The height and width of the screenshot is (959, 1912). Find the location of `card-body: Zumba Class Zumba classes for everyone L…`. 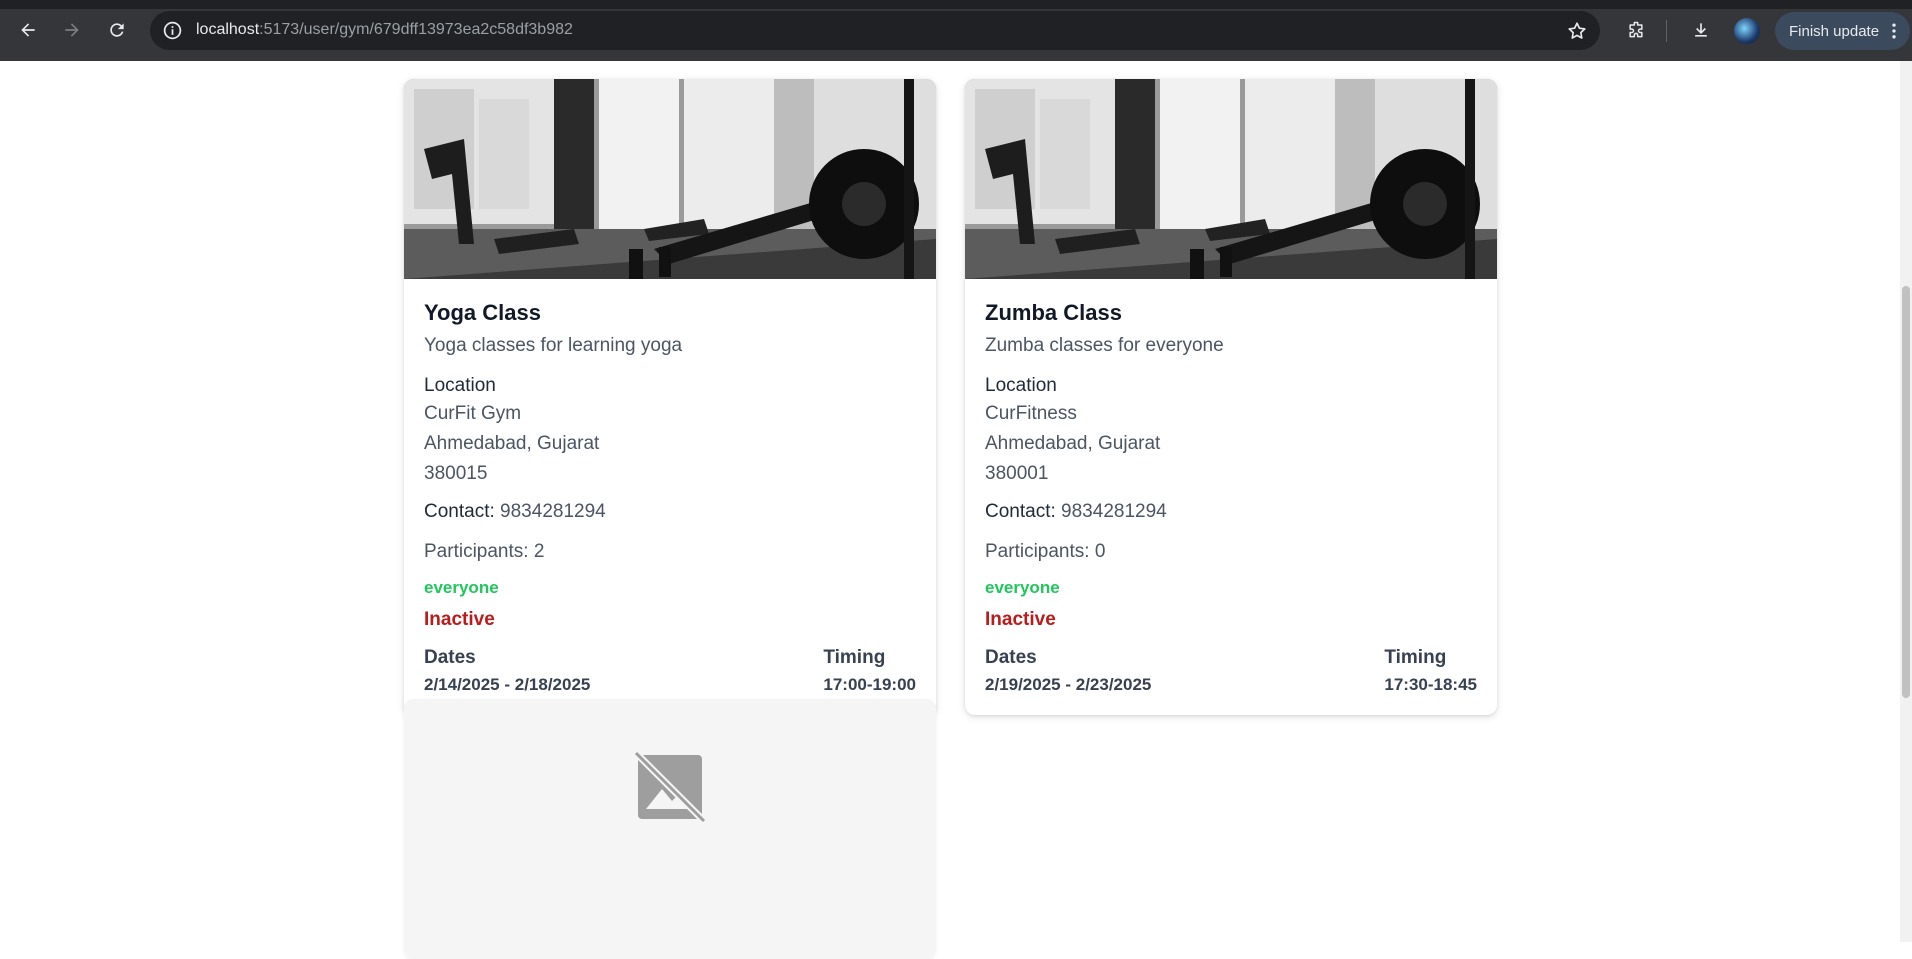

card-body: Zumba Class Zumba classes for everyone L… is located at coordinates (1231, 497).